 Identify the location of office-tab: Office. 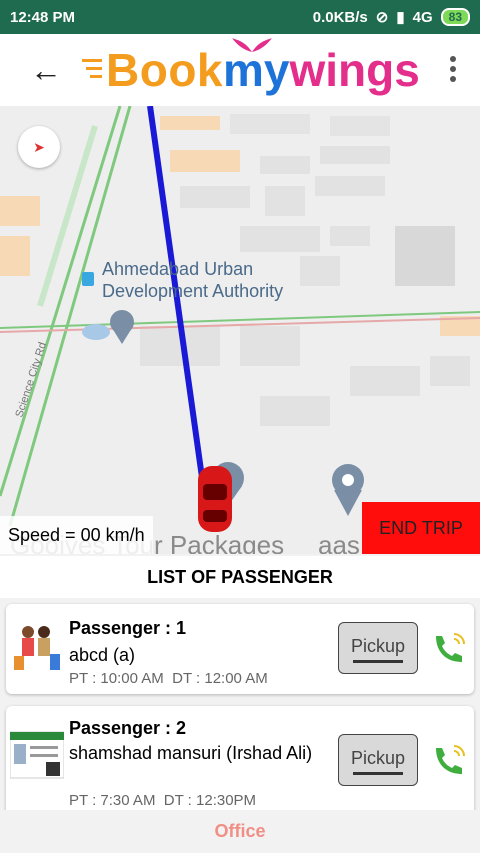
(240, 831).